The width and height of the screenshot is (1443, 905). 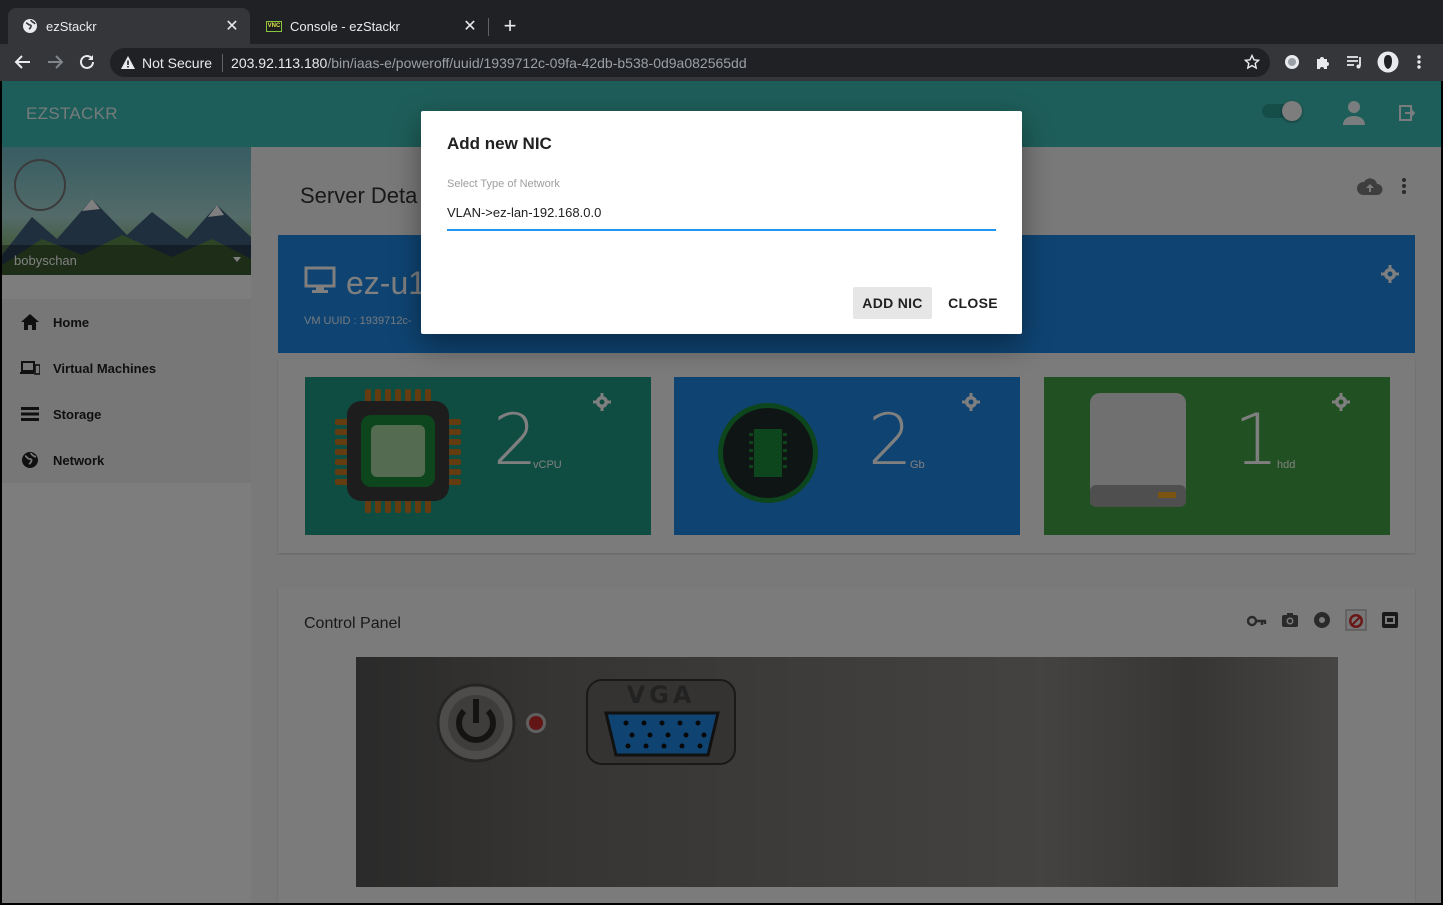 What do you see at coordinates (1292, 62) in the screenshot?
I see `extension-record-icon` at bounding box center [1292, 62].